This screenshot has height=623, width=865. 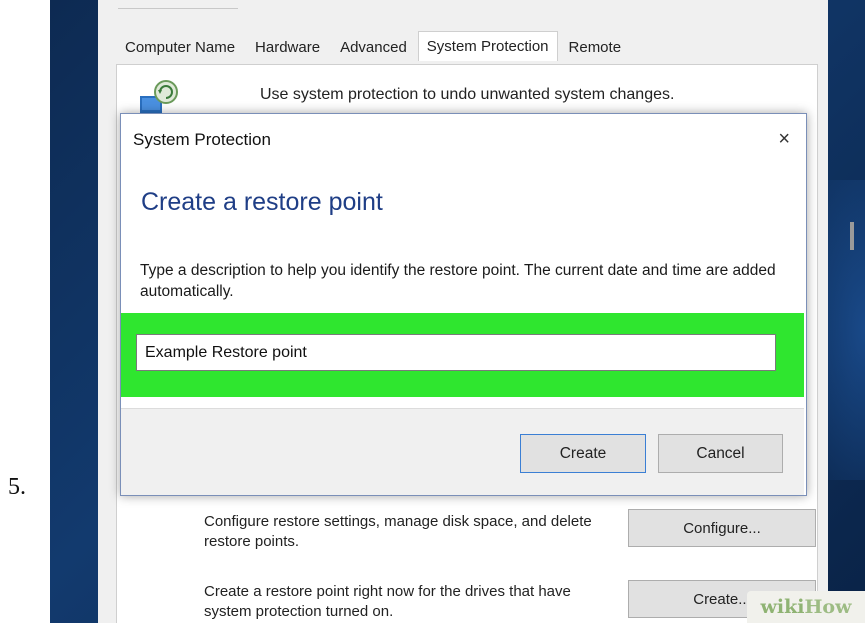 What do you see at coordinates (806, 607) in the screenshot?
I see `wikihow-watermark: wiki How` at bounding box center [806, 607].